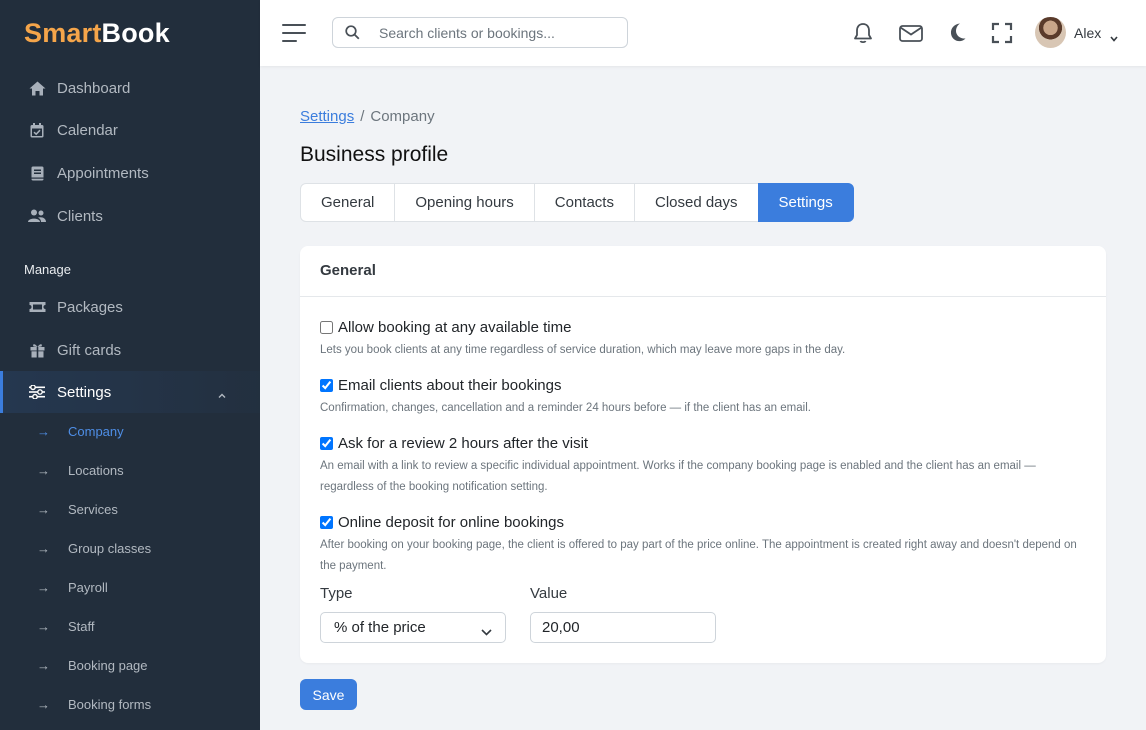  Describe the element at coordinates (374, 154) in the screenshot. I see `page-title: Business profile` at that location.